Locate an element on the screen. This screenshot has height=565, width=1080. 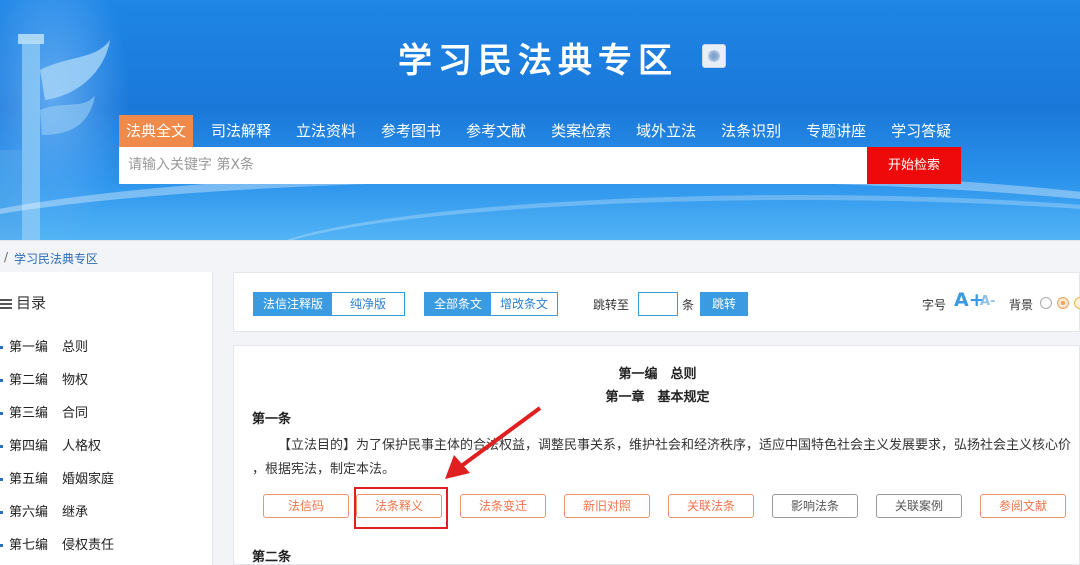
toc-heading-label: 目录 is located at coordinates (31, 303).